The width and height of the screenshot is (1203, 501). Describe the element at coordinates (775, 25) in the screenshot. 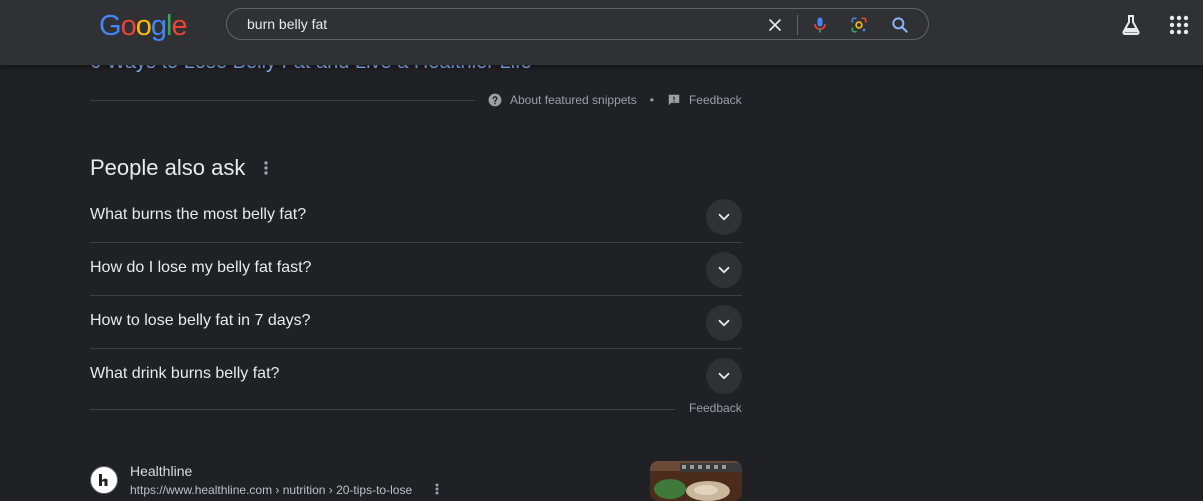

I see `clear-icon` at that location.